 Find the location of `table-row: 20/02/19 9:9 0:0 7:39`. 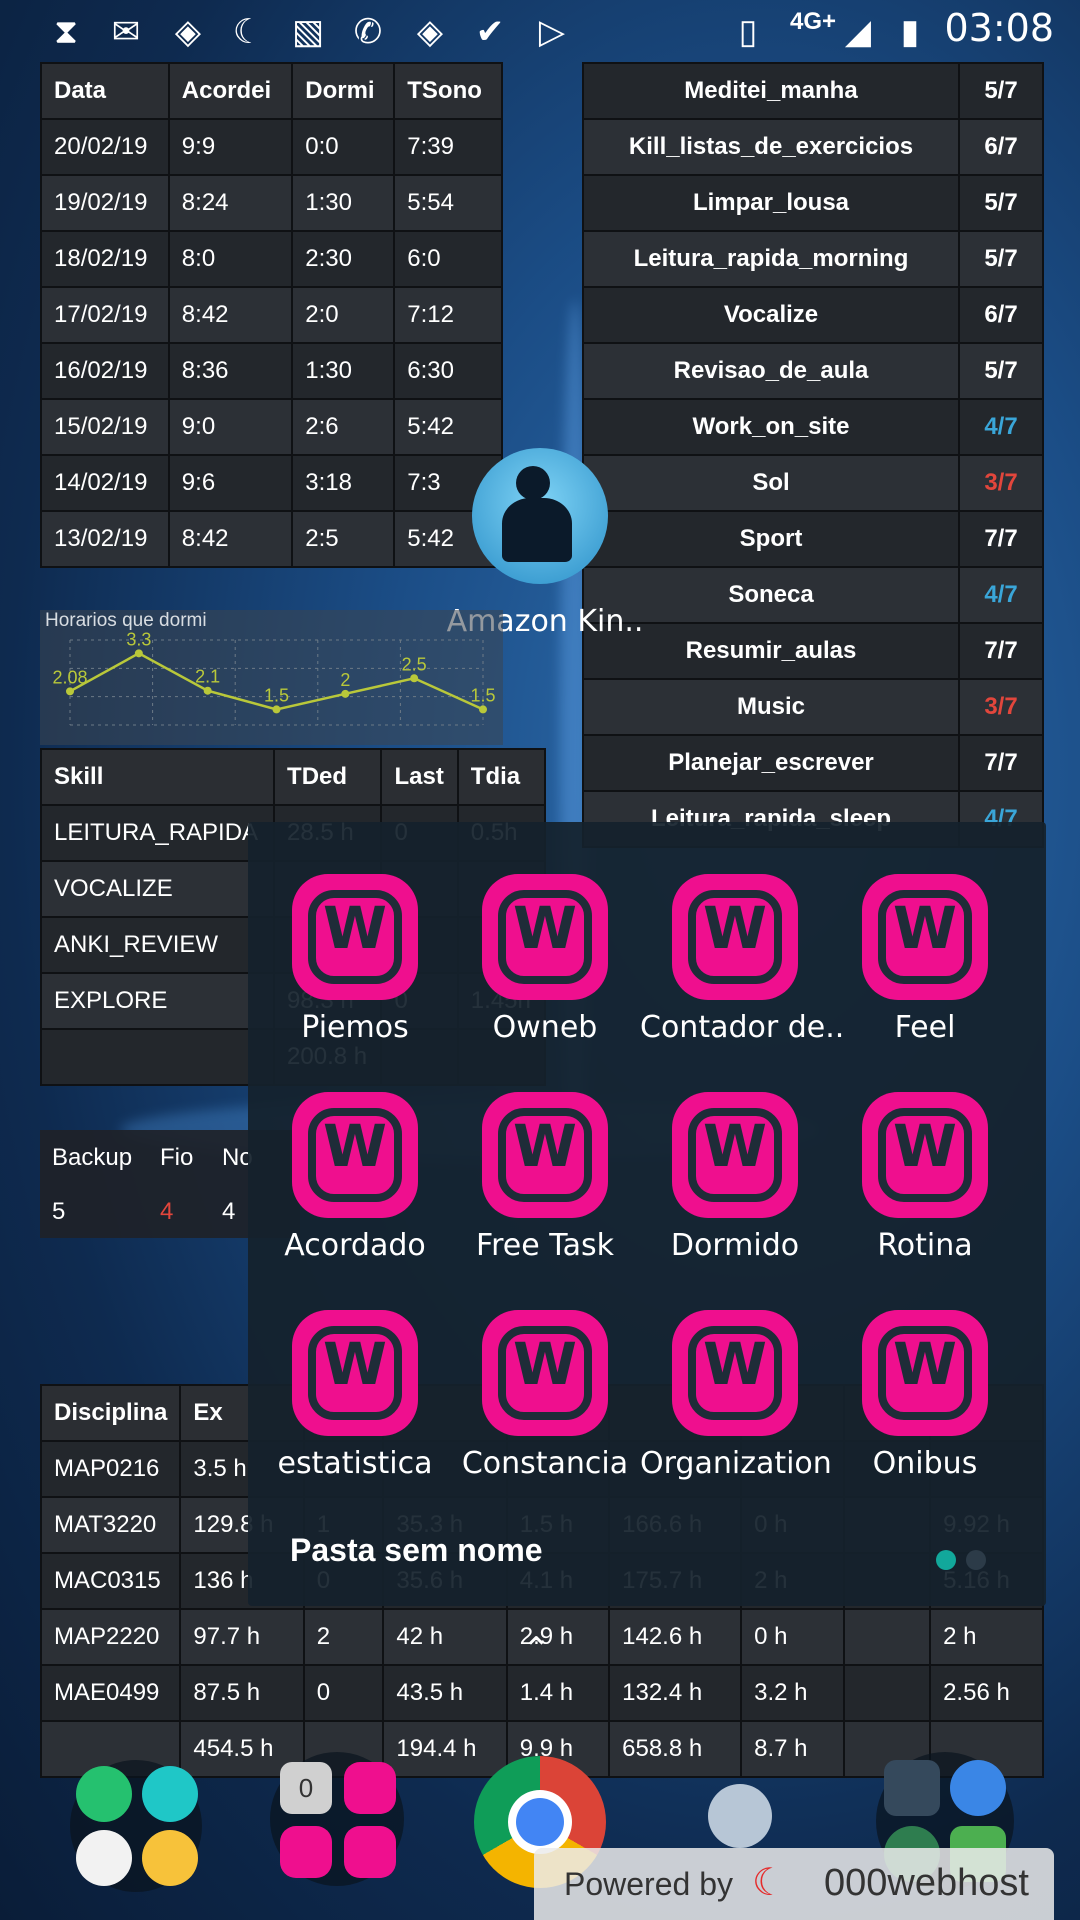

table-row: 20/02/19 9:9 0:0 7:39 is located at coordinates (271, 147).